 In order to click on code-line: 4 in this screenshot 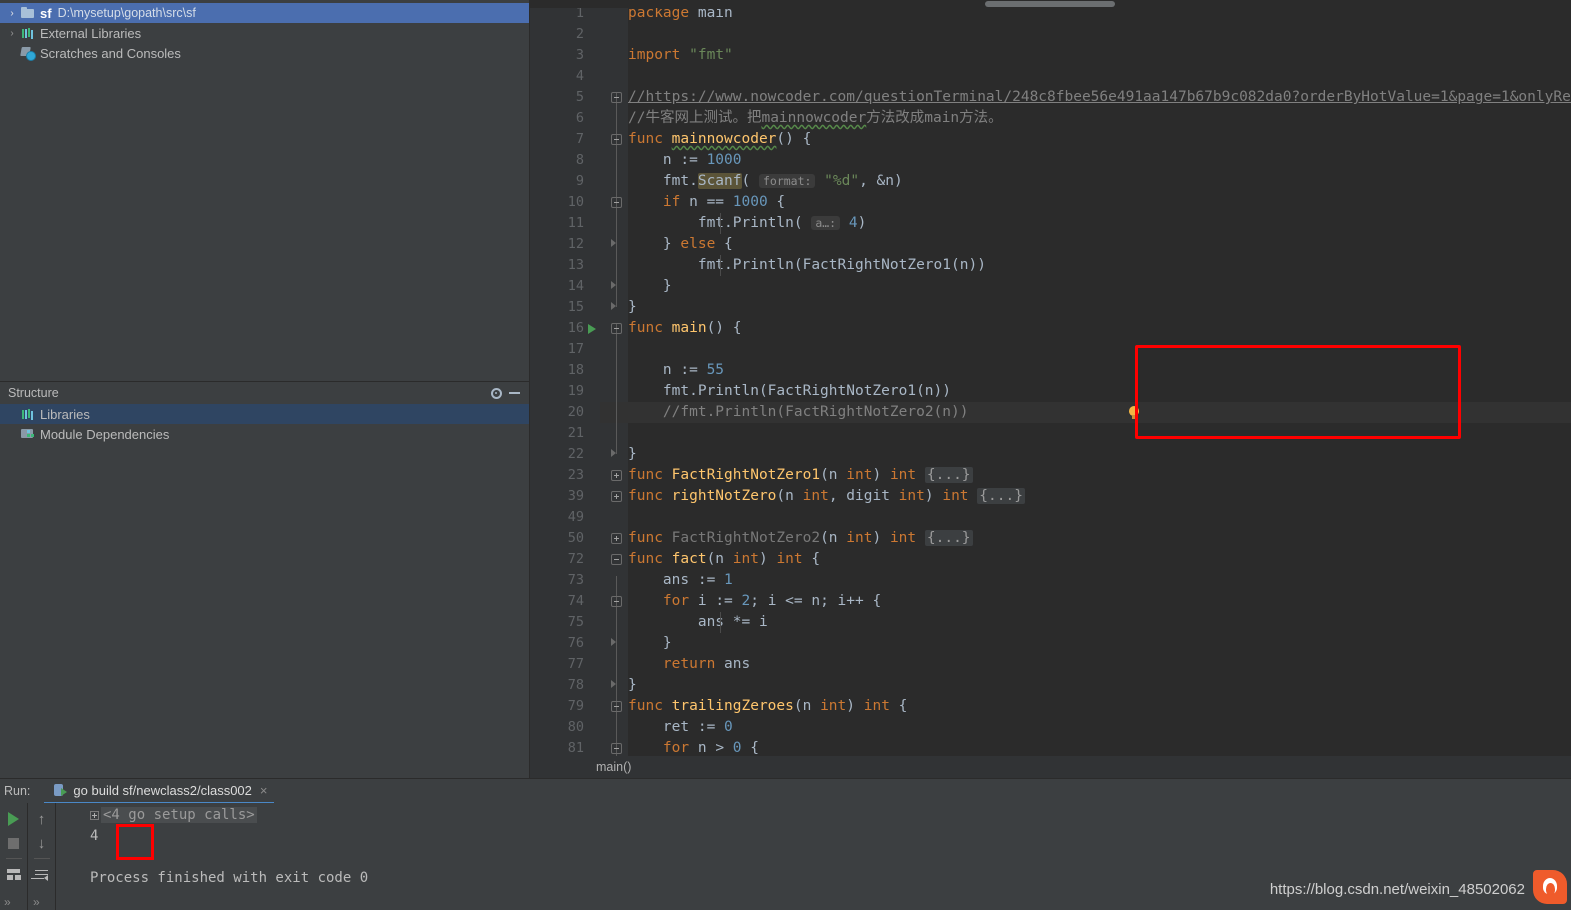, I will do `click(1050, 76)`.